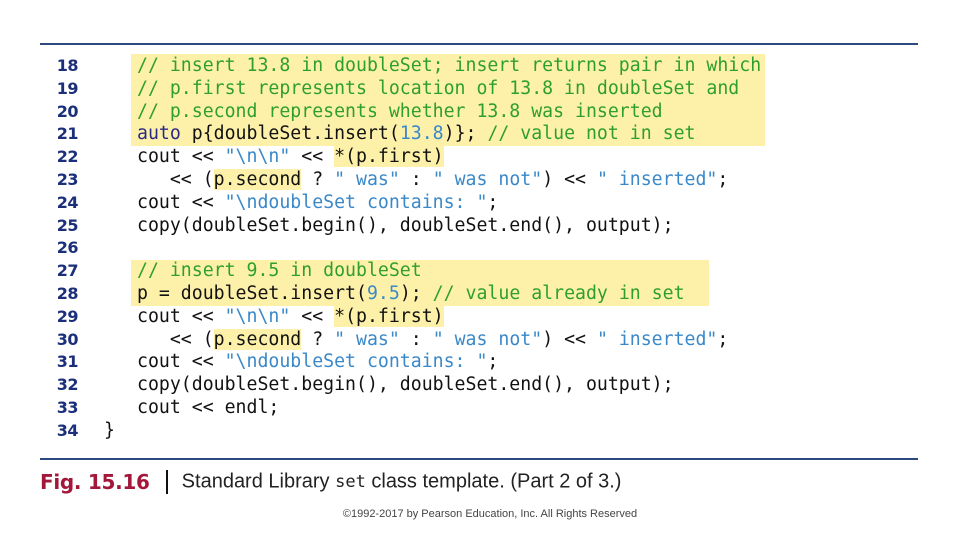  Describe the element at coordinates (67, 362) in the screenshot. I see `line-number: 31` at that location.